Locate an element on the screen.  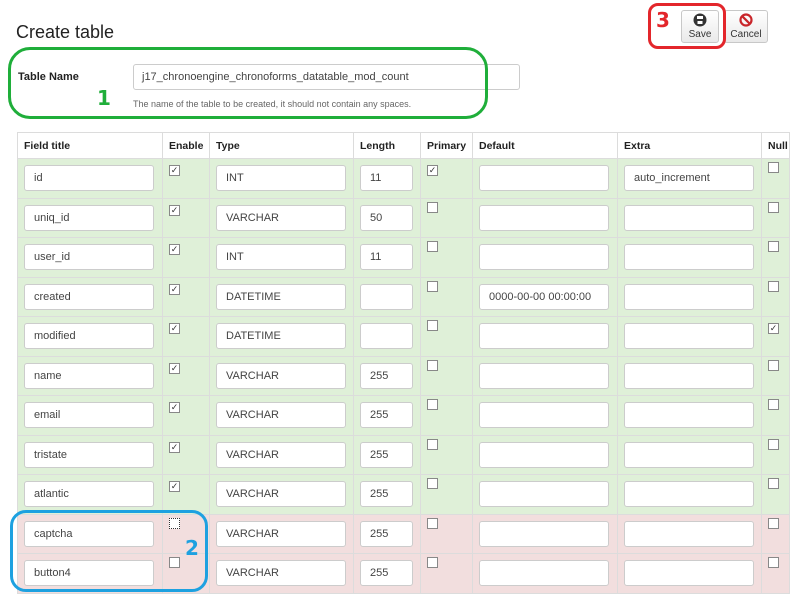
type-cell: VARCHAR is located at coordinates (281, 573).